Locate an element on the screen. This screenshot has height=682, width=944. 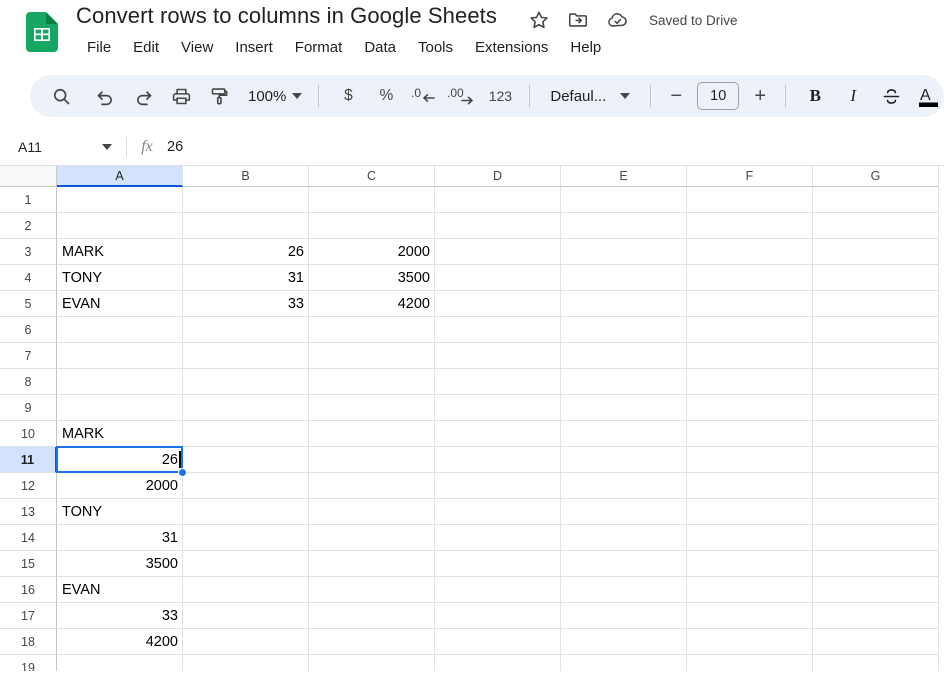
cell-F14 is located at coordinates (750, 538).